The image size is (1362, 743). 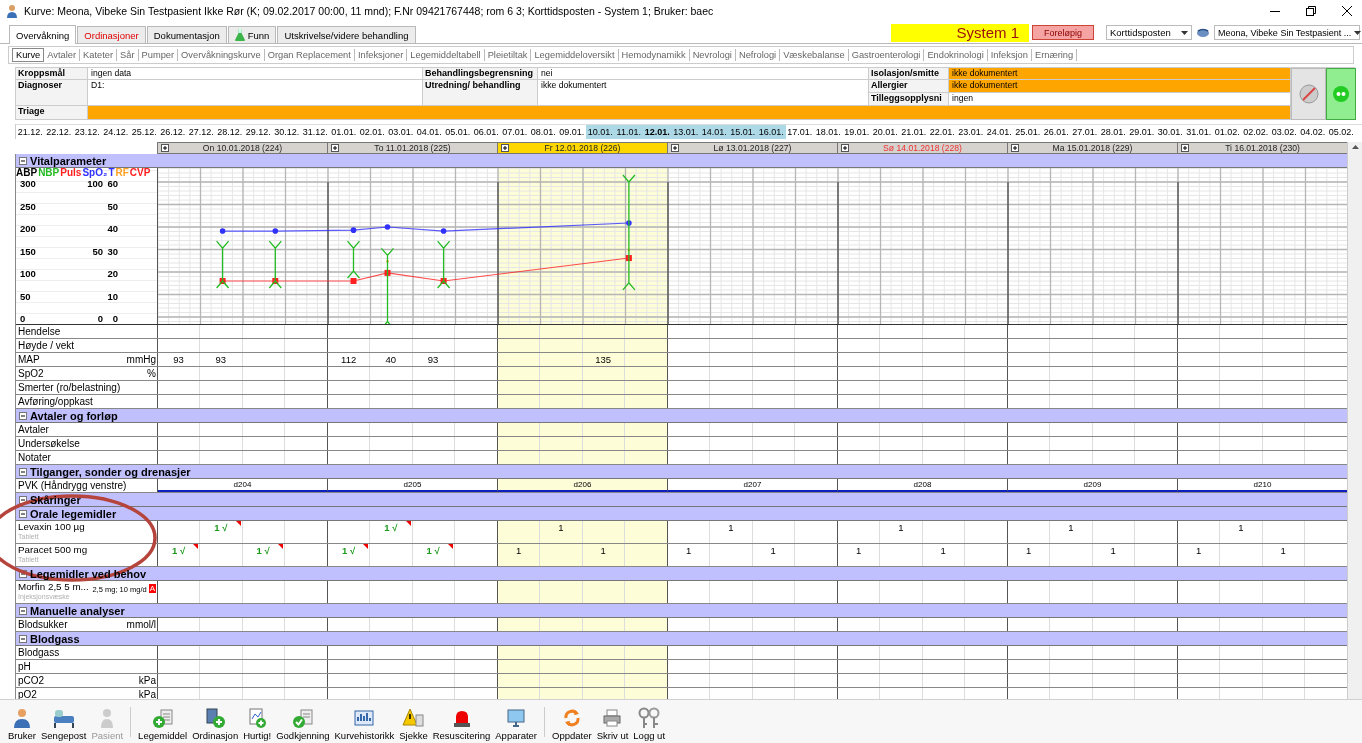 What do you see at coordinates (942, 132) in the screenshot?
I see `date-label: 22.01.` at bounding box center [942, 132].